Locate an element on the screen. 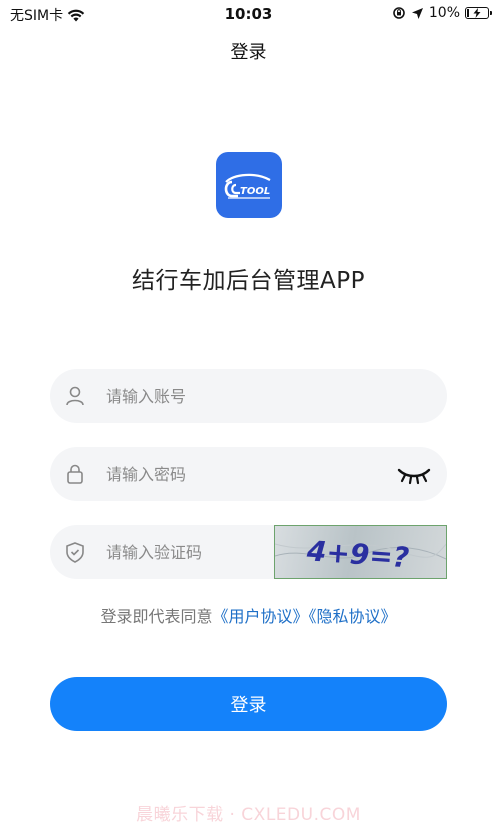  charging-bolt-icon is located at coordinates (477, 13).